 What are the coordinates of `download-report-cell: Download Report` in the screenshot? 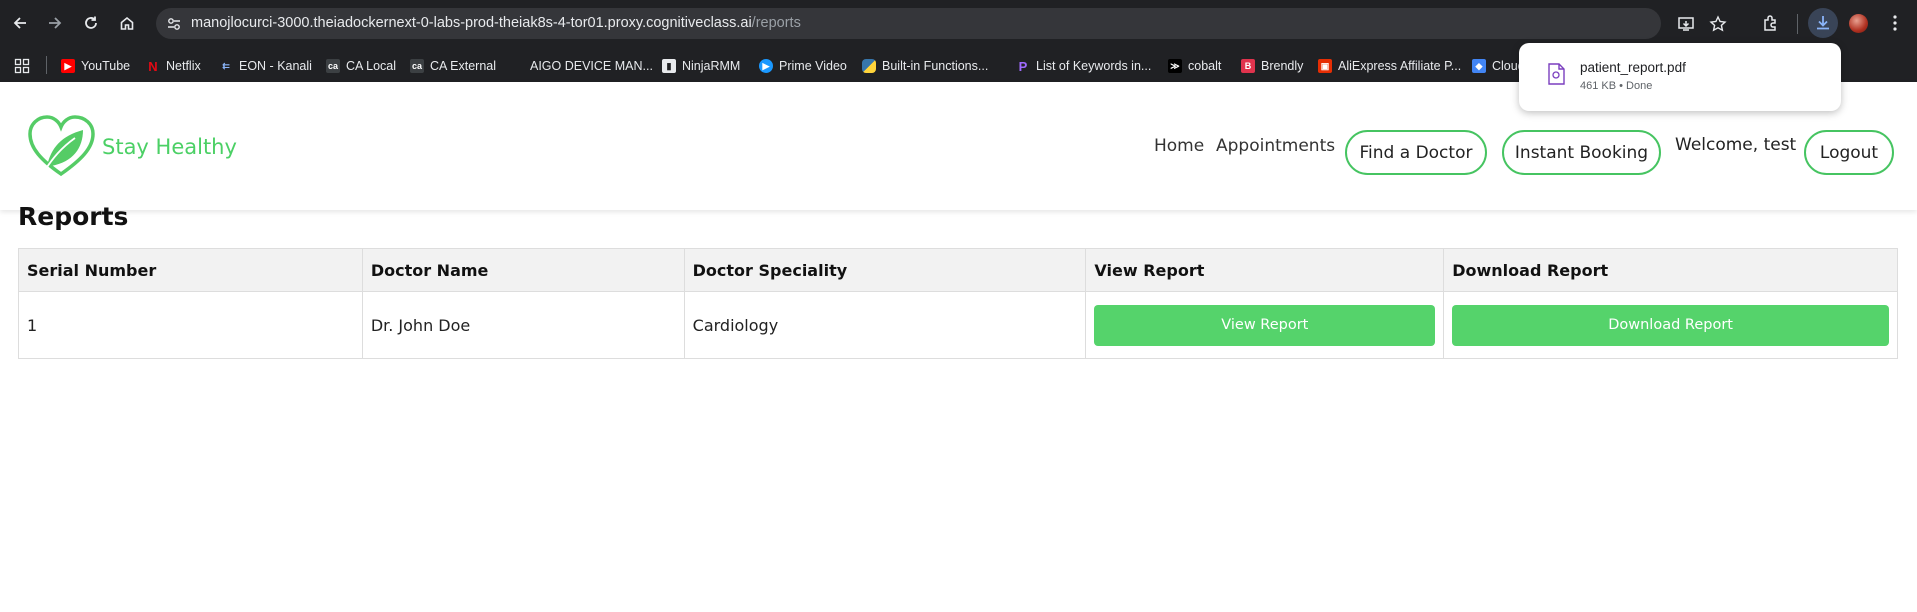 It's located at (1670, 325).